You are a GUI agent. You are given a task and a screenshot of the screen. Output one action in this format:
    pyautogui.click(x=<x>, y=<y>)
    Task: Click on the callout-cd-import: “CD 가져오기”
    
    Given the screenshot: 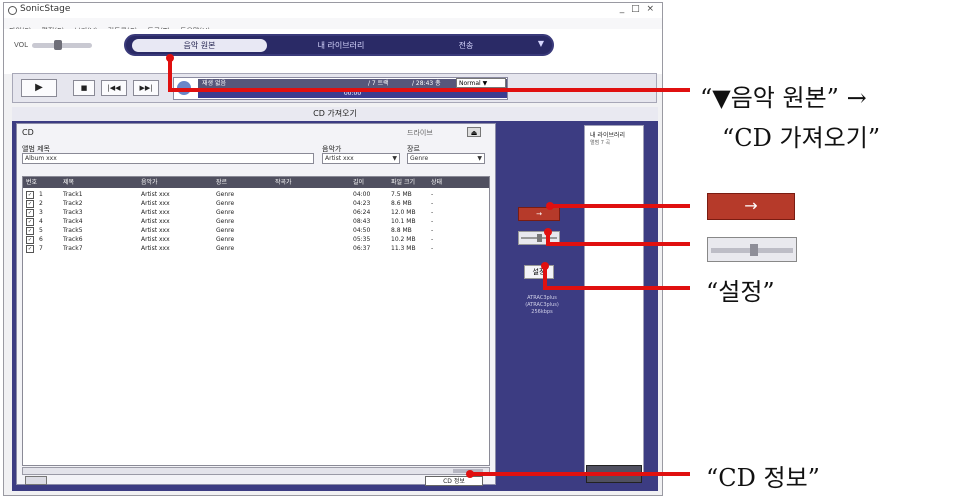 What is the action you would take?
    pyautogui.click(x=801, y=138)
    